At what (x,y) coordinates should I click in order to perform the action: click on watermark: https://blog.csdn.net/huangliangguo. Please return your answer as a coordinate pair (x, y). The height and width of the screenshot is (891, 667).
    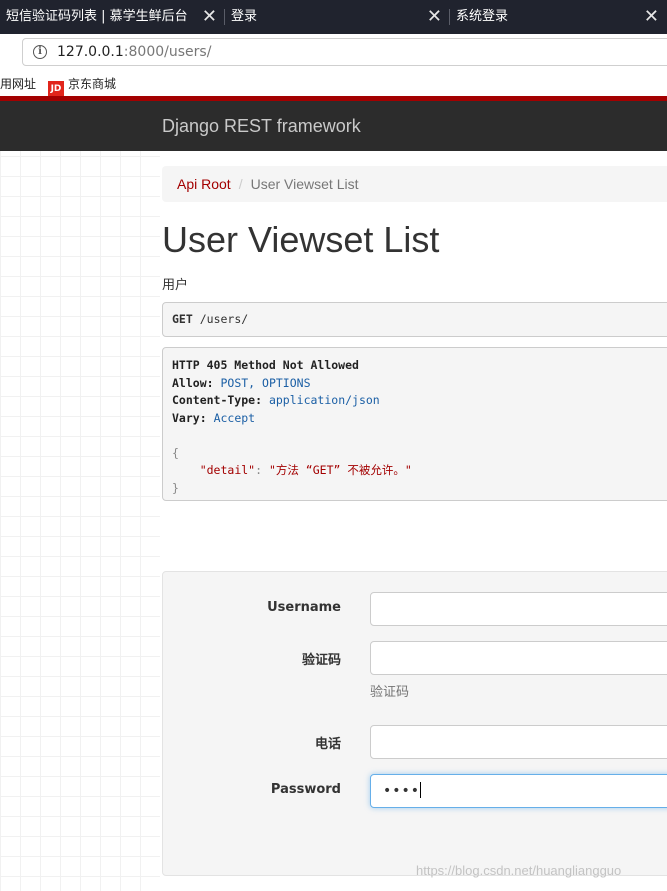
    Looking at the image, I should click on (519, 870).